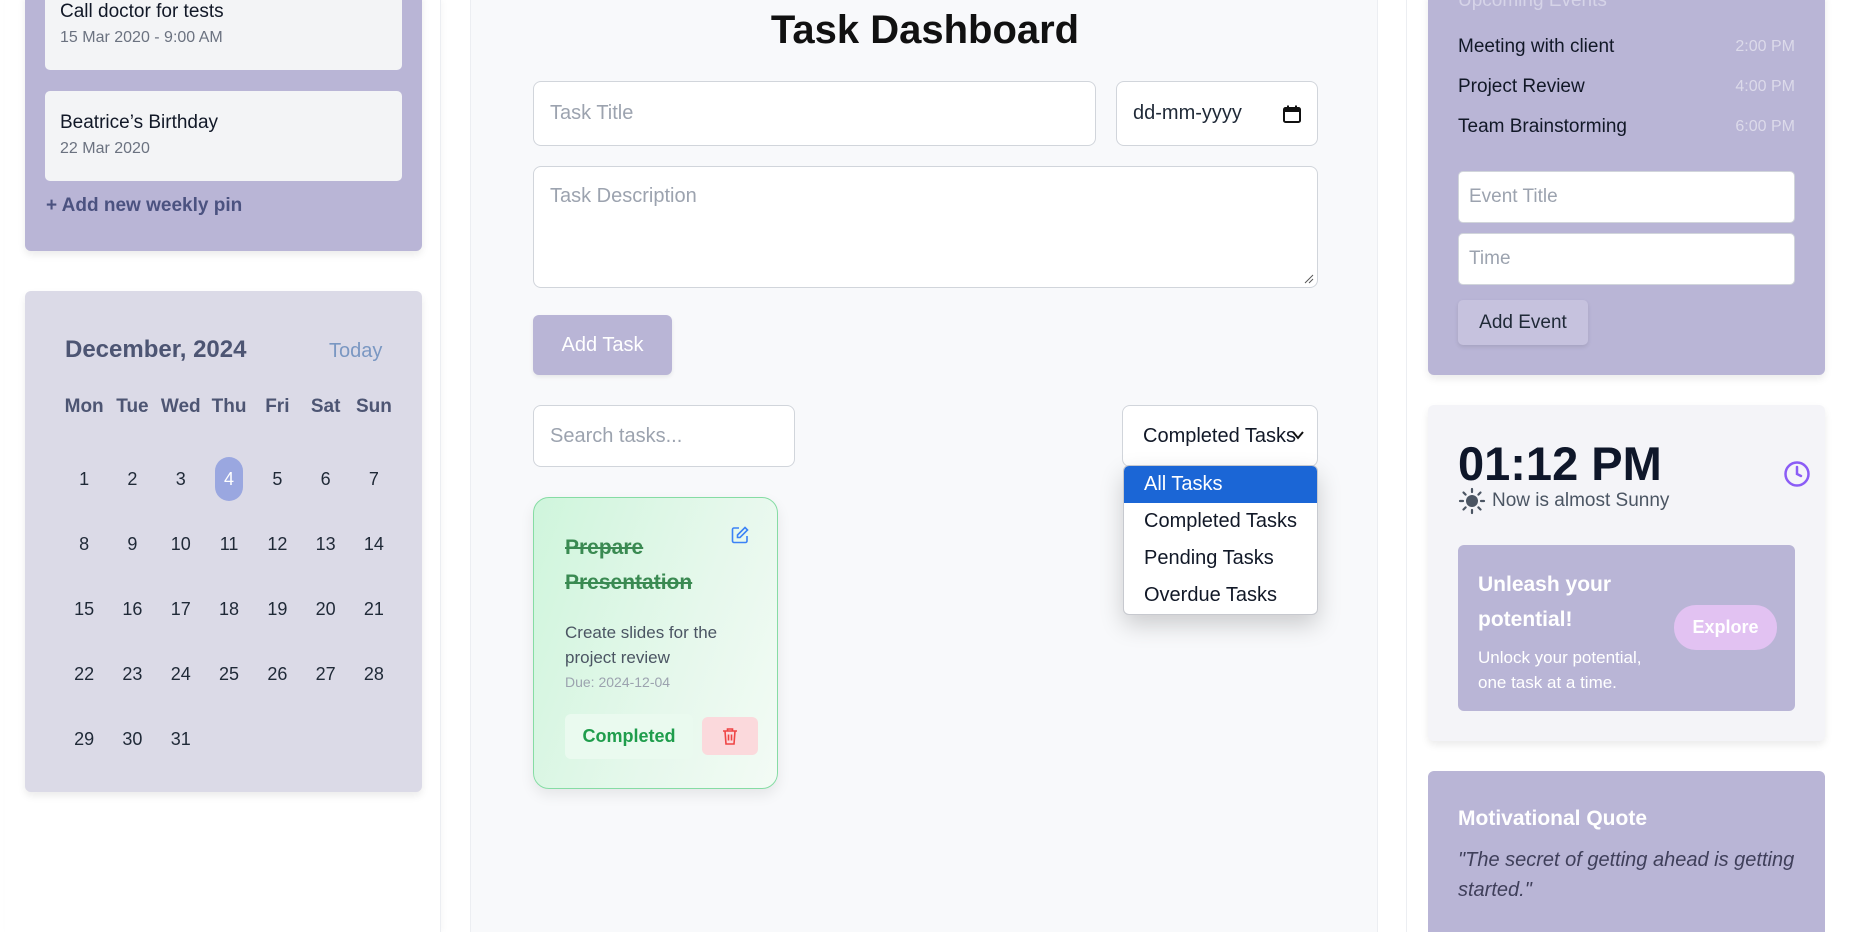  I want to click on task-filter-select: Completed Tasks, so click(1220, 436).